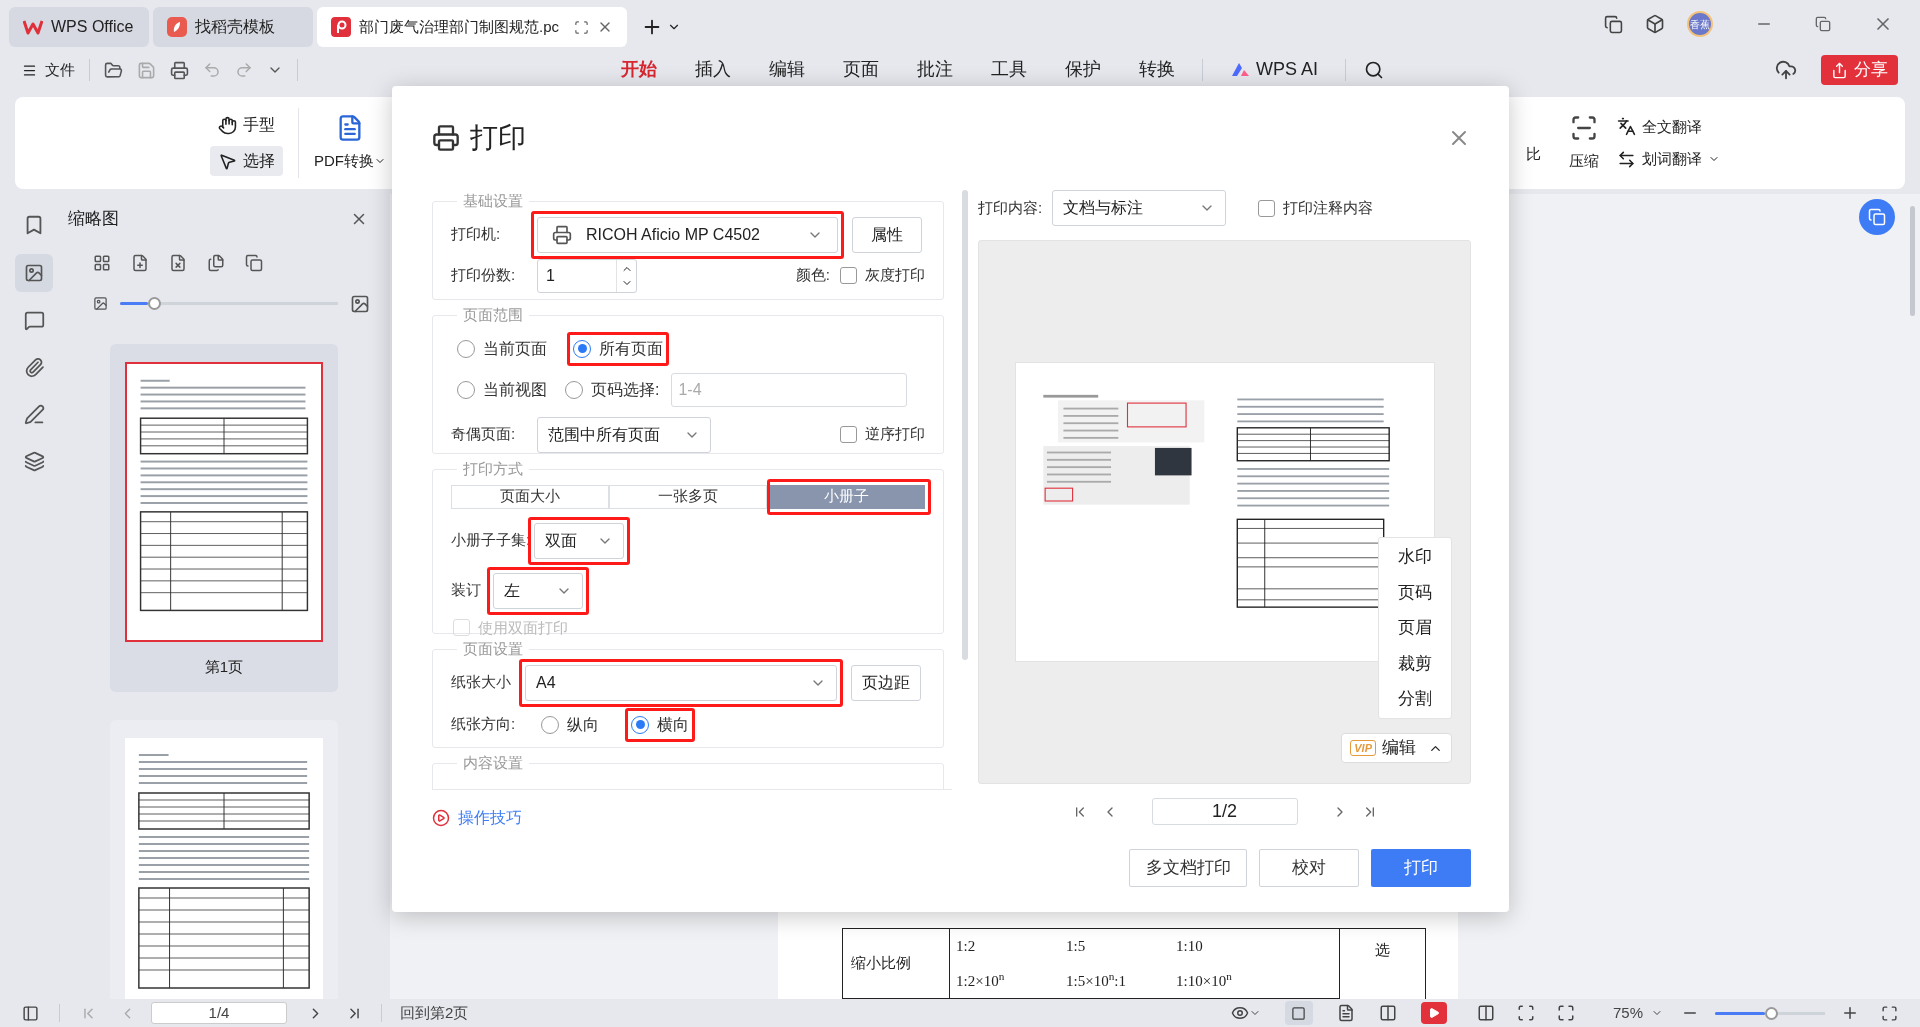  I want to click on duplicate-icon, so click(254, 262).